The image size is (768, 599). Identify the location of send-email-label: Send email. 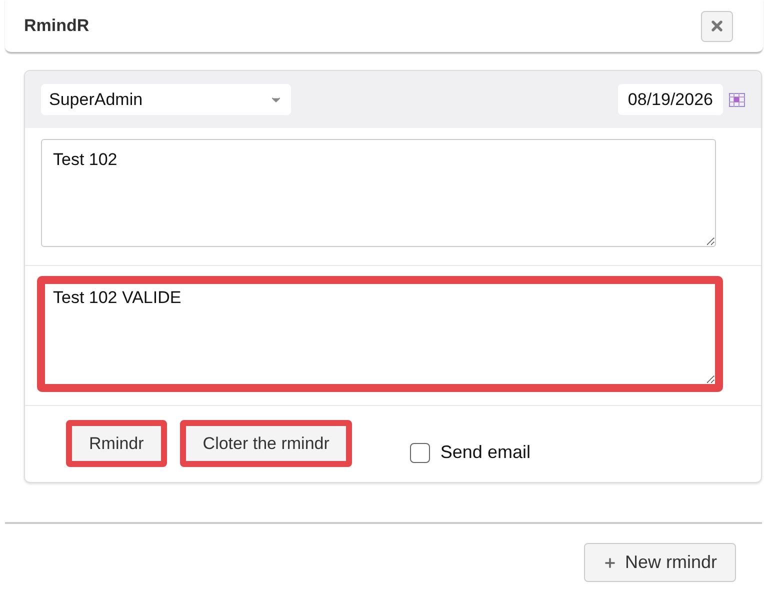
(485, 452).